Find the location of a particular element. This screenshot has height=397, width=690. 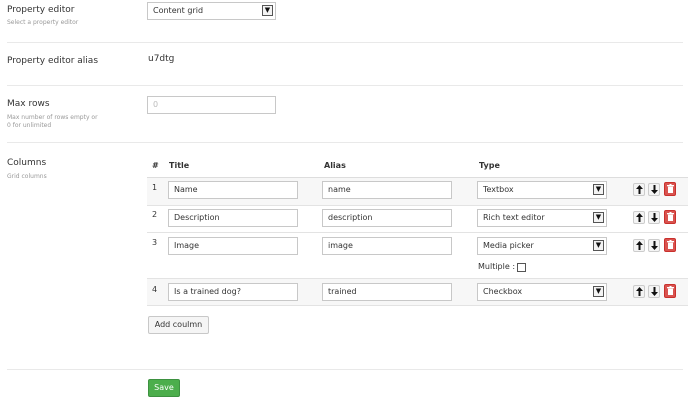

column-title-input: Description is located at coordinates (233, 218).